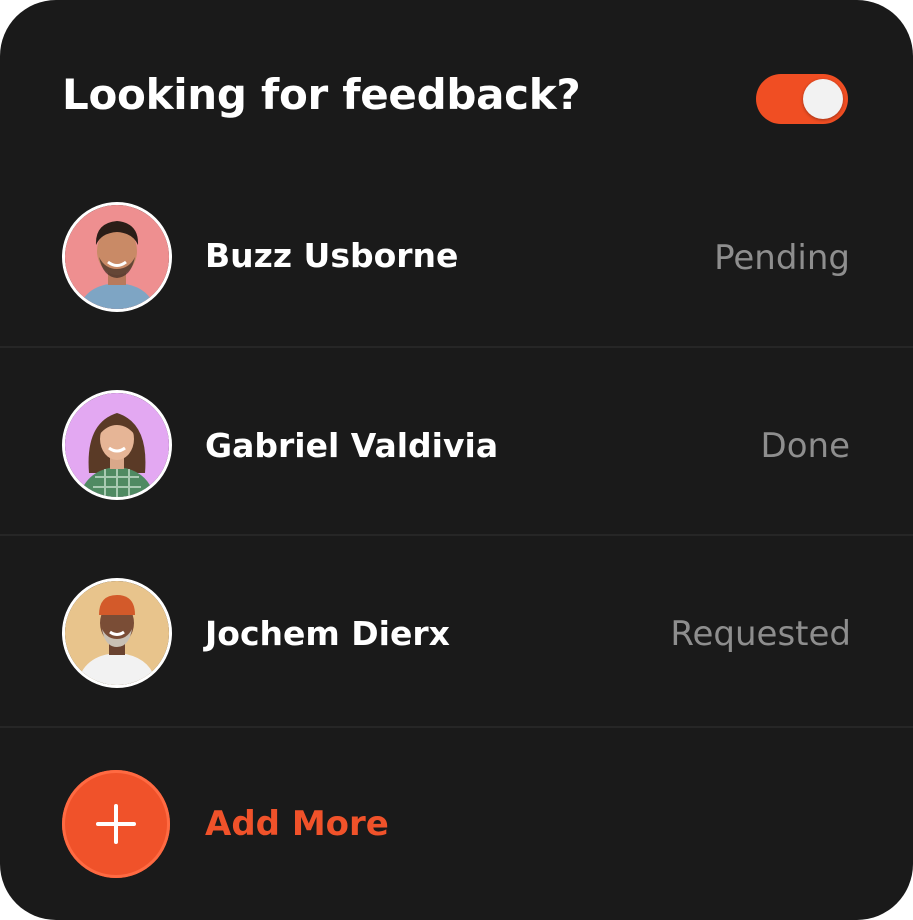  Describe the element at coordinates (352, 445) in the screenshot. I see `person-name: Gabriel Valdivia` at that location.